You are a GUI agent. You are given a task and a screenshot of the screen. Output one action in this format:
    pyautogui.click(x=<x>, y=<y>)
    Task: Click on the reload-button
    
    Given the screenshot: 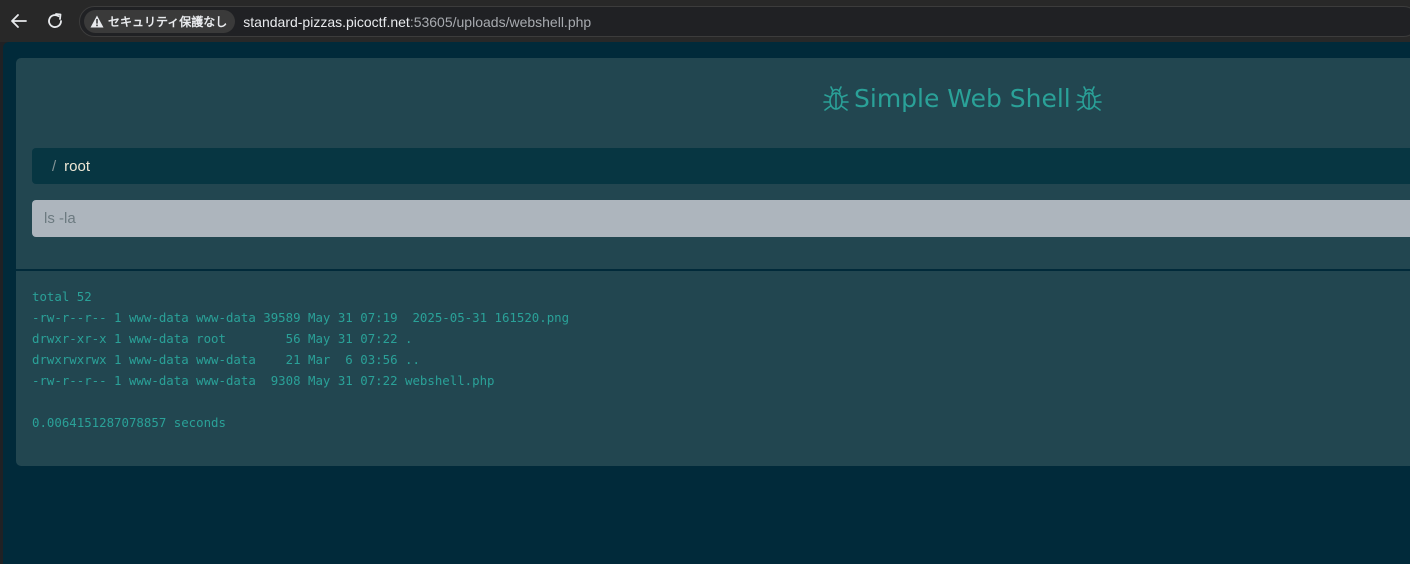 What is the action you would take?
    pyautogui.click(x=55, y=21)
    